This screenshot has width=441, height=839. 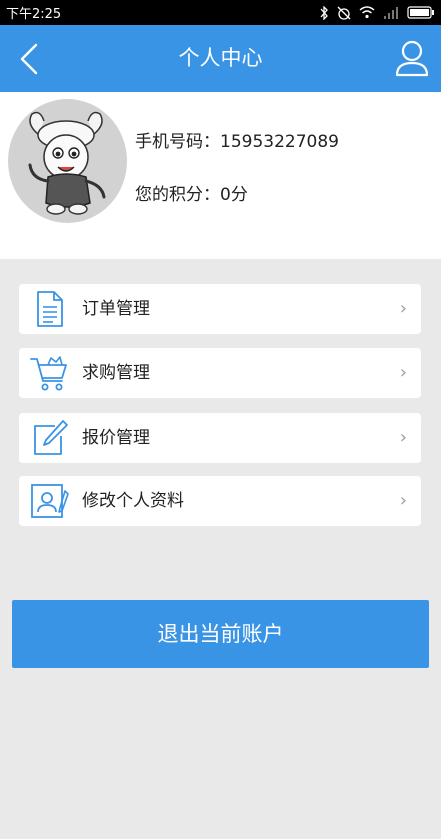 I want to click on system-icons, so click(x=377, y=12).